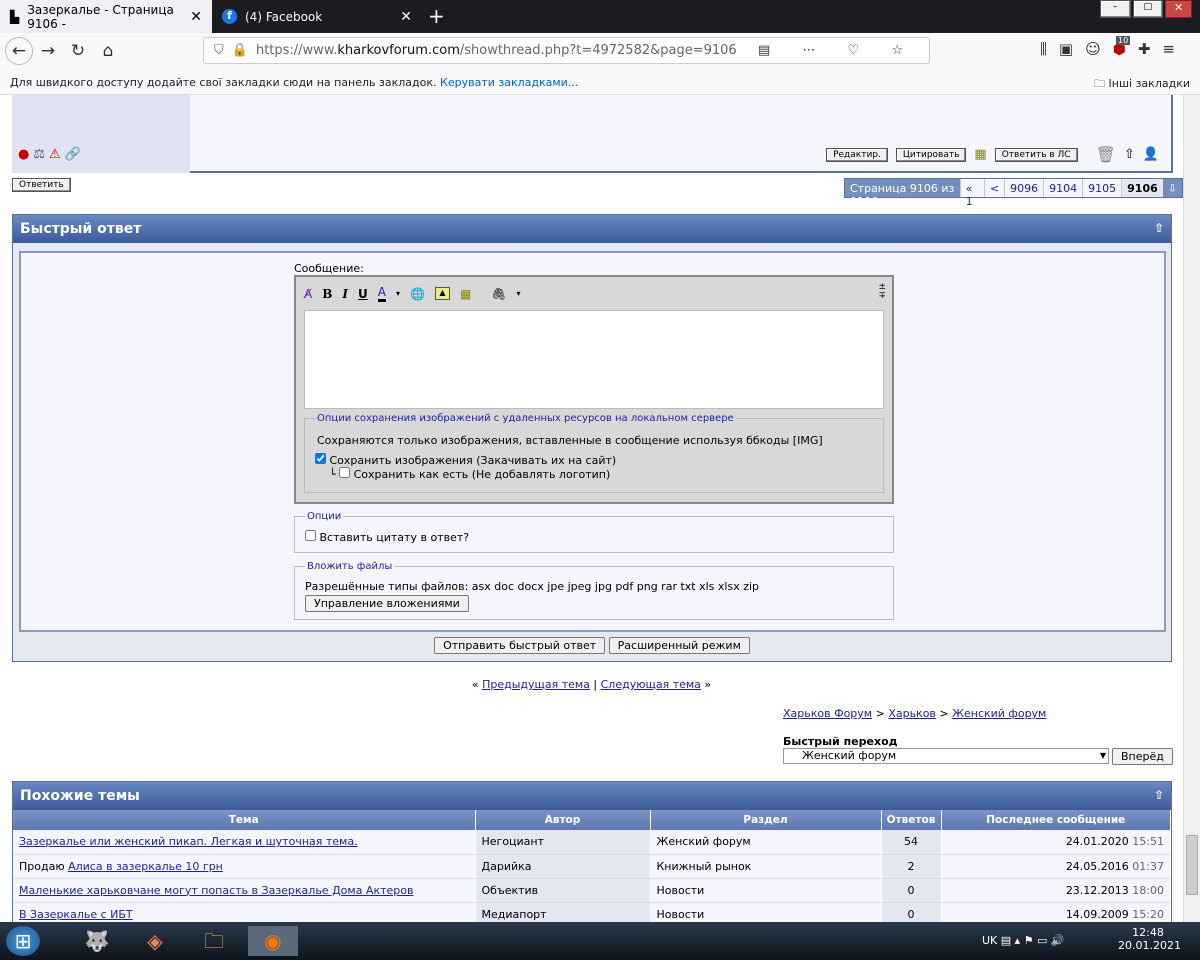  I want to click on app-eye-icon: ◈, so click(155, 941).